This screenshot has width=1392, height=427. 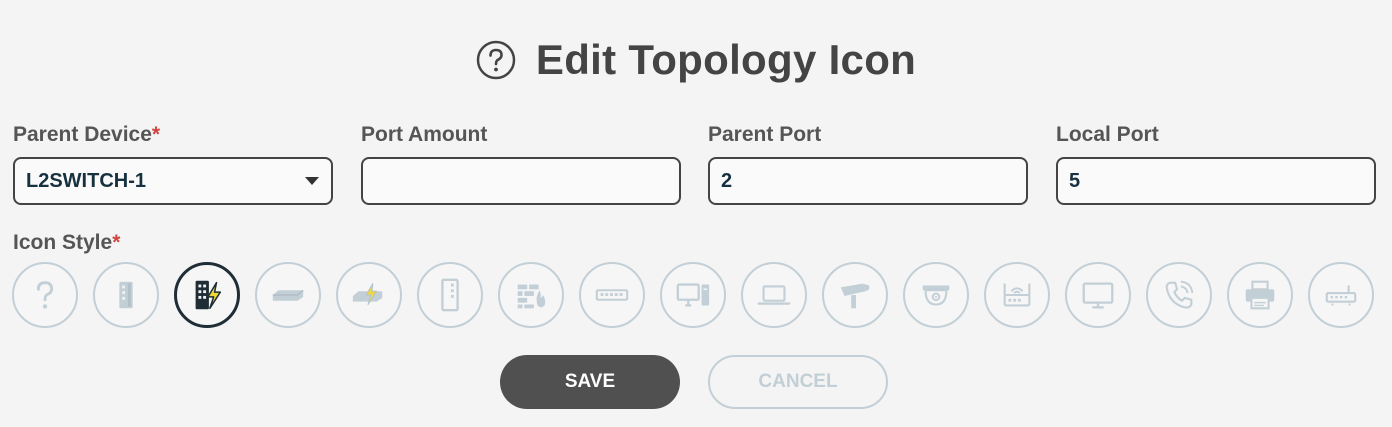 I want to click on dropdown-caret-icon, so click(x=312, y=181).